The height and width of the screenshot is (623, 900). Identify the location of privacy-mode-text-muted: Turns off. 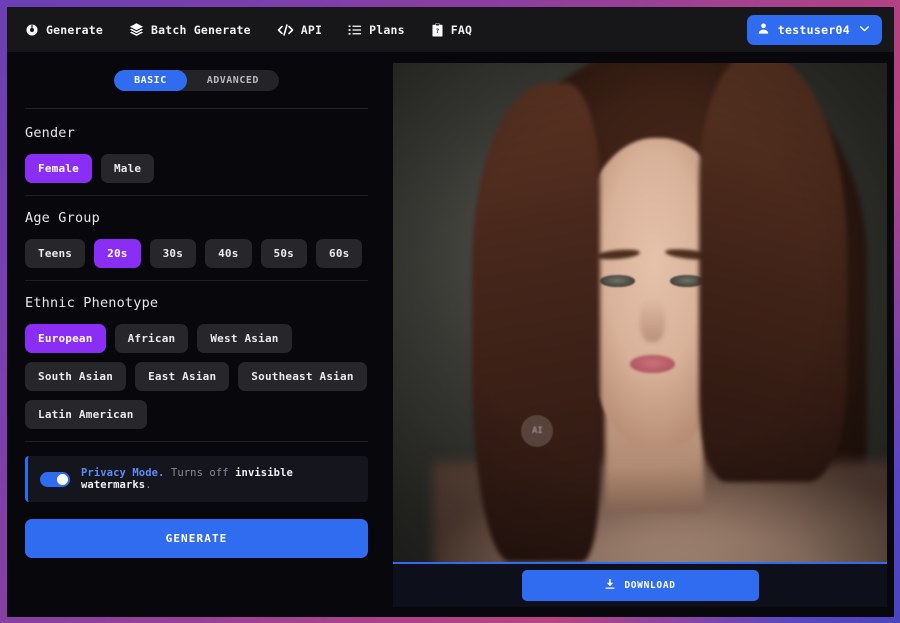
(200, 473).